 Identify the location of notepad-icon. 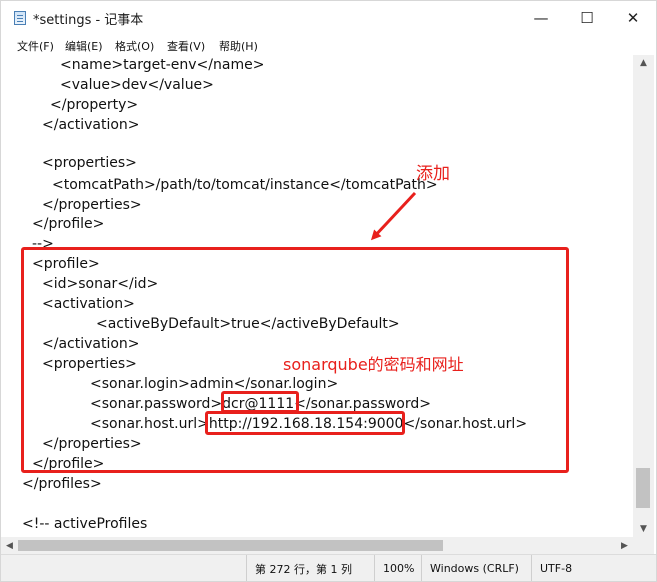
(20, 18).